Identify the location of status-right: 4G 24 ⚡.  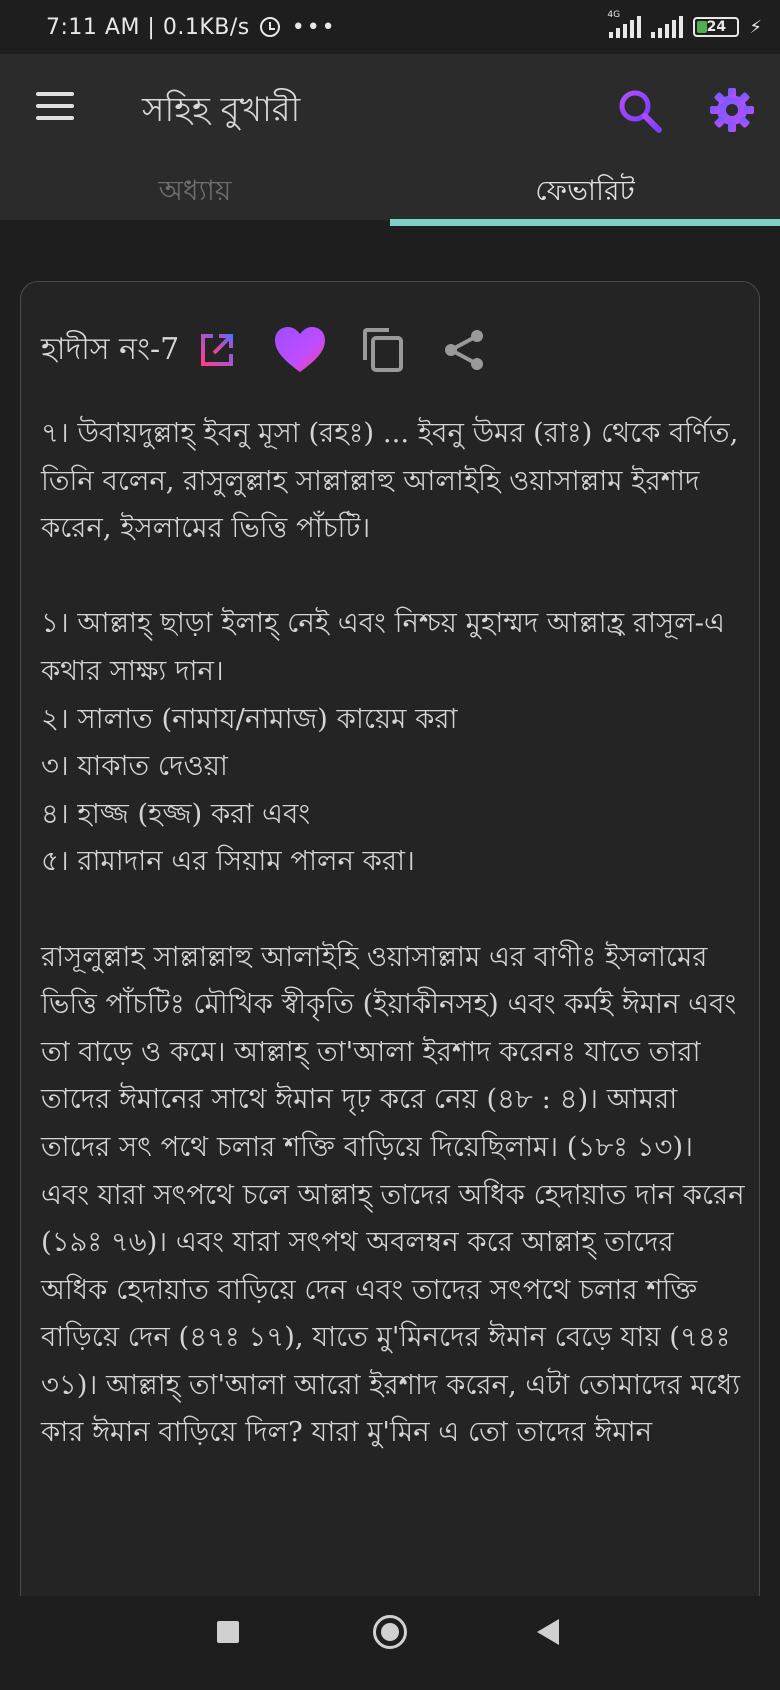
(684, 24).